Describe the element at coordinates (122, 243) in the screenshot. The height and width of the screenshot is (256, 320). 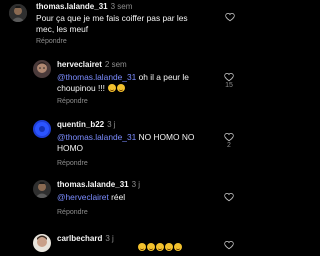
I see `comment-item: carlbechard 3 j` at that location.